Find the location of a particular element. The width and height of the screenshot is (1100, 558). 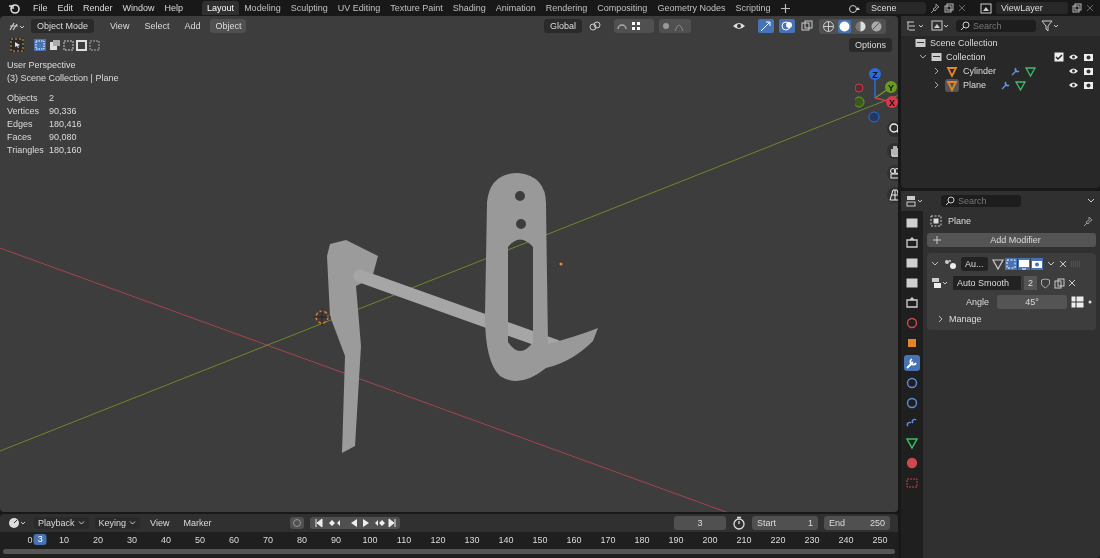

display-mode-icon is located at coordinates (941, 26).